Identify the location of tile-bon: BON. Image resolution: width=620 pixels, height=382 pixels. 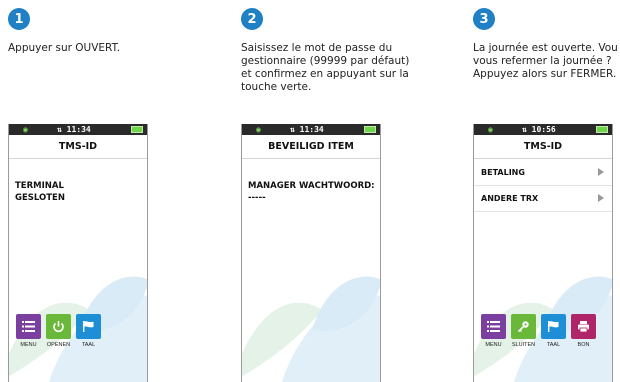
(583, 331).